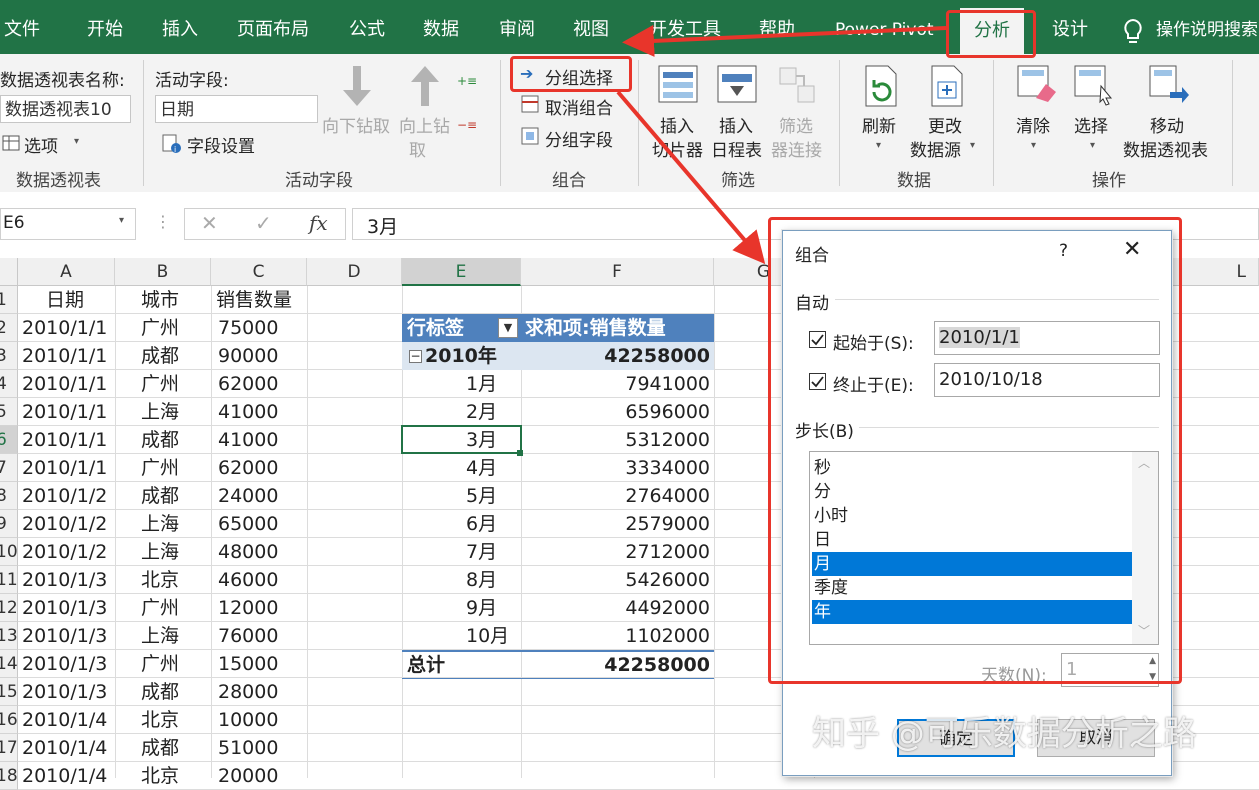 This screenshot has width=1259, height=790. Describe the element at coordinates (1004, 734) in the screenshot. I see `watermark: 知乎 @可乐数据分析之路` at that location.